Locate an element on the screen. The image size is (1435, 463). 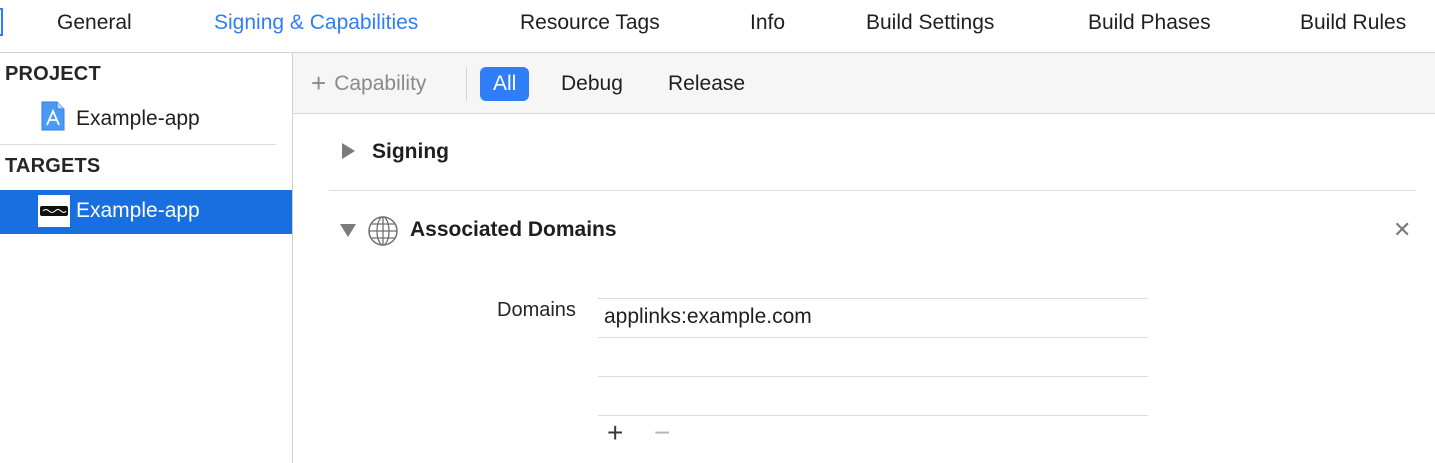
tab-info: Info is located at coordinates (767, 23).